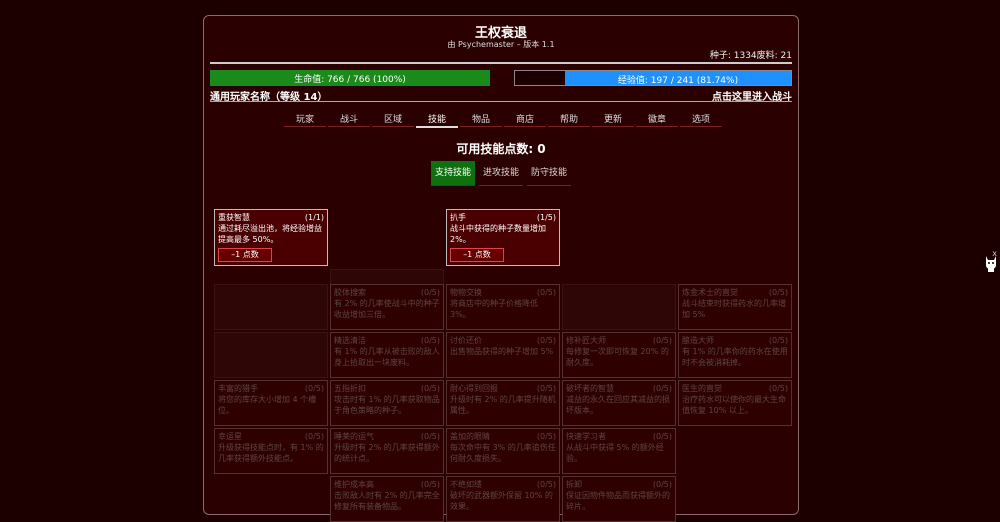 This screenshot has height=522, width=1000. I want to click on skill-desc: 有 1% 的几率你的药水在使用时不会被消耗掉。, so click(735, 357).